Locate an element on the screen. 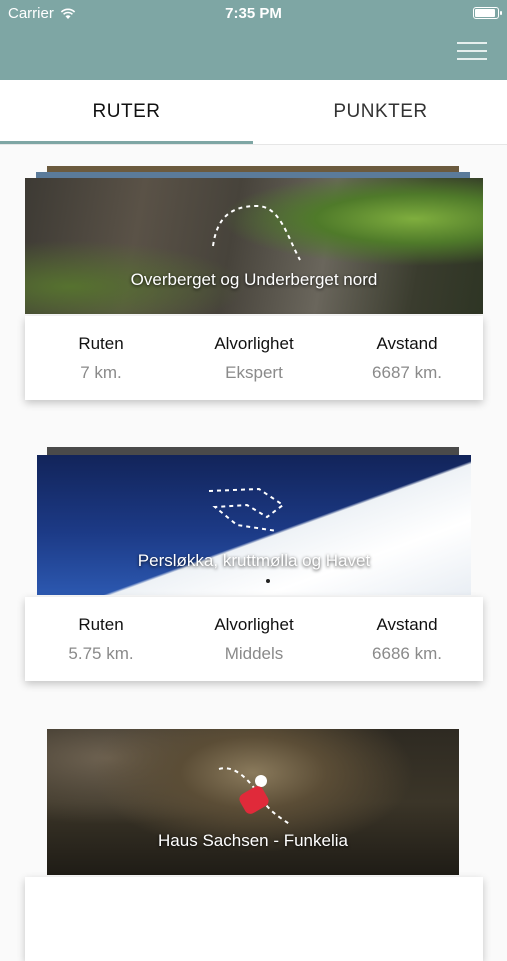 This screenshot has width=507, height=961. clock: 7:35 PM is located at coordinates (253, 13).